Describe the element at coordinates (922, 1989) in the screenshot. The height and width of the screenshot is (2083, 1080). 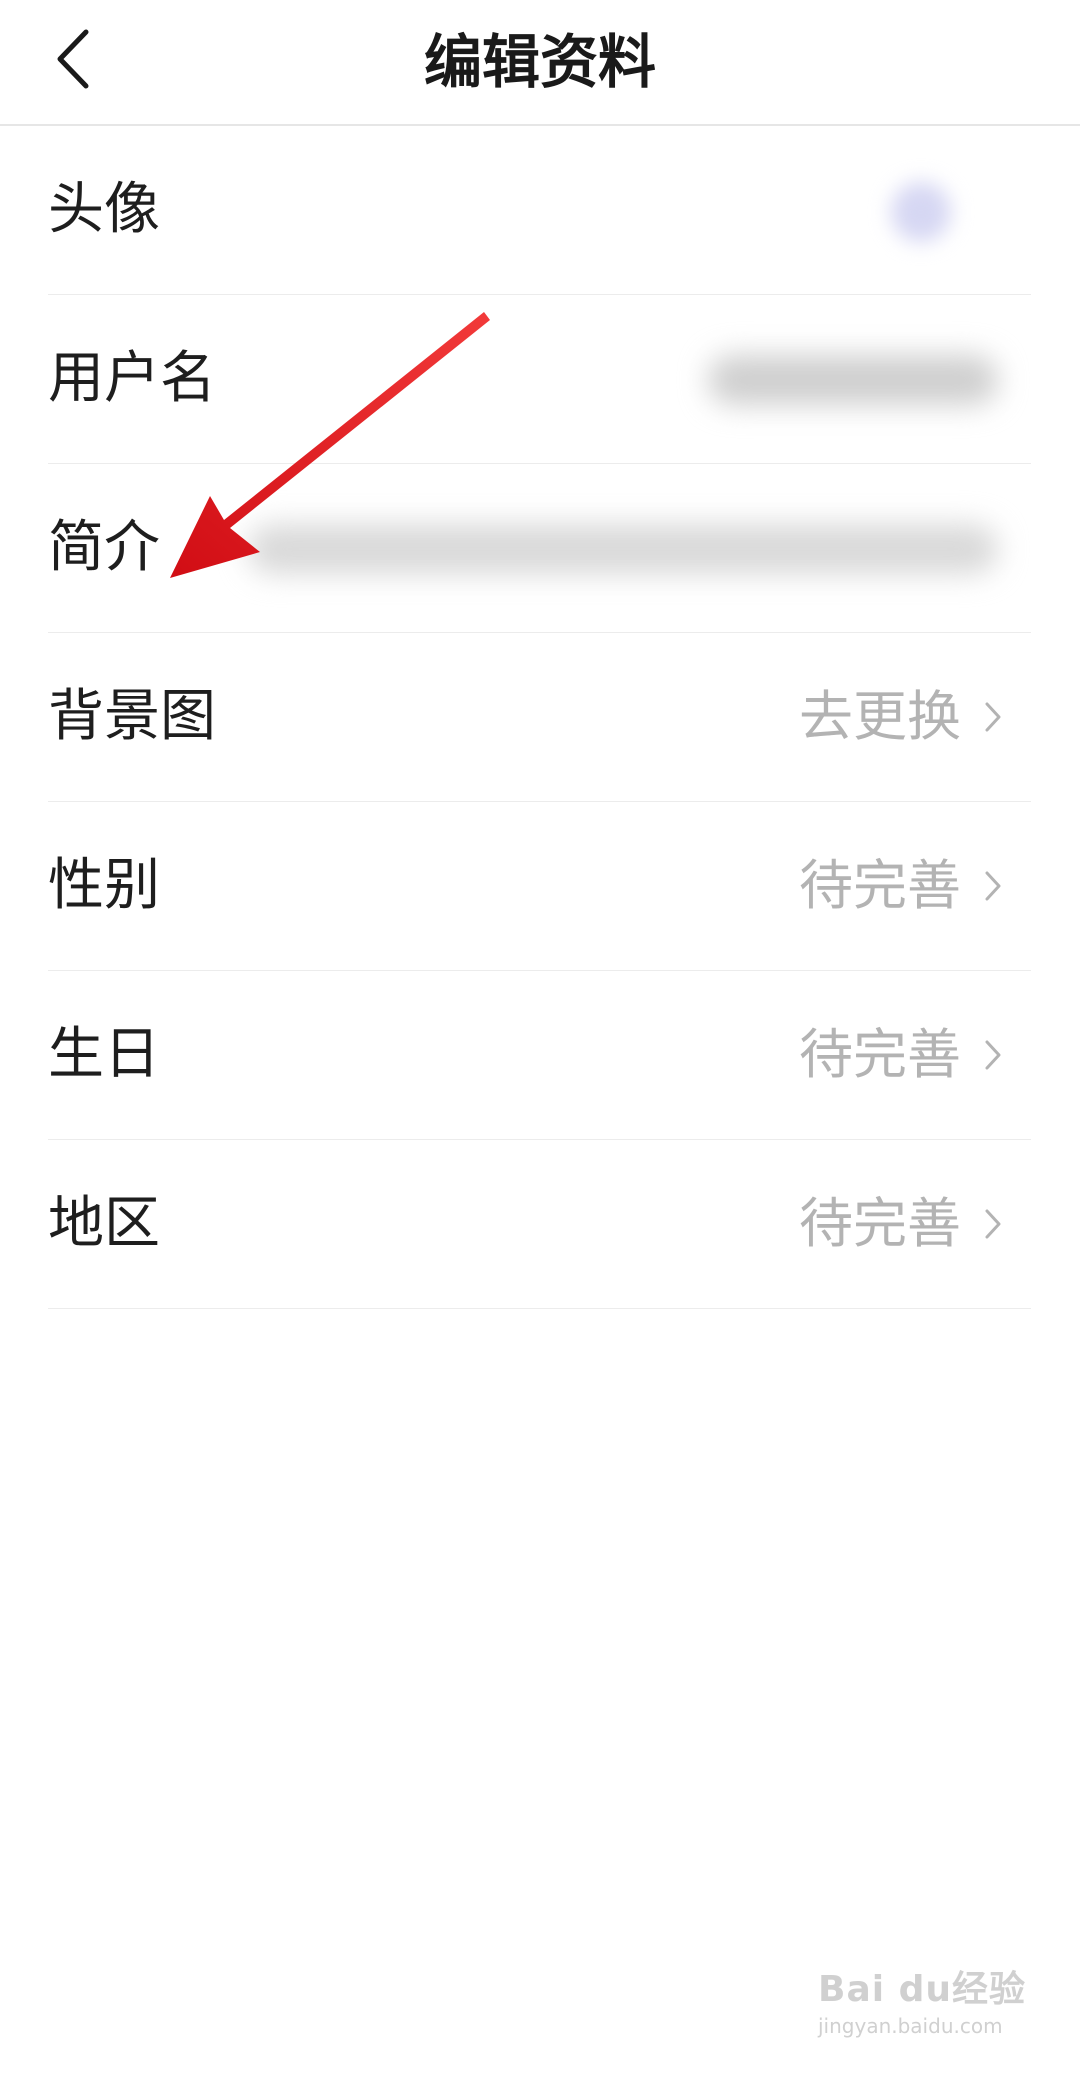
I see `watermark-main: Bai du经验` at that location.